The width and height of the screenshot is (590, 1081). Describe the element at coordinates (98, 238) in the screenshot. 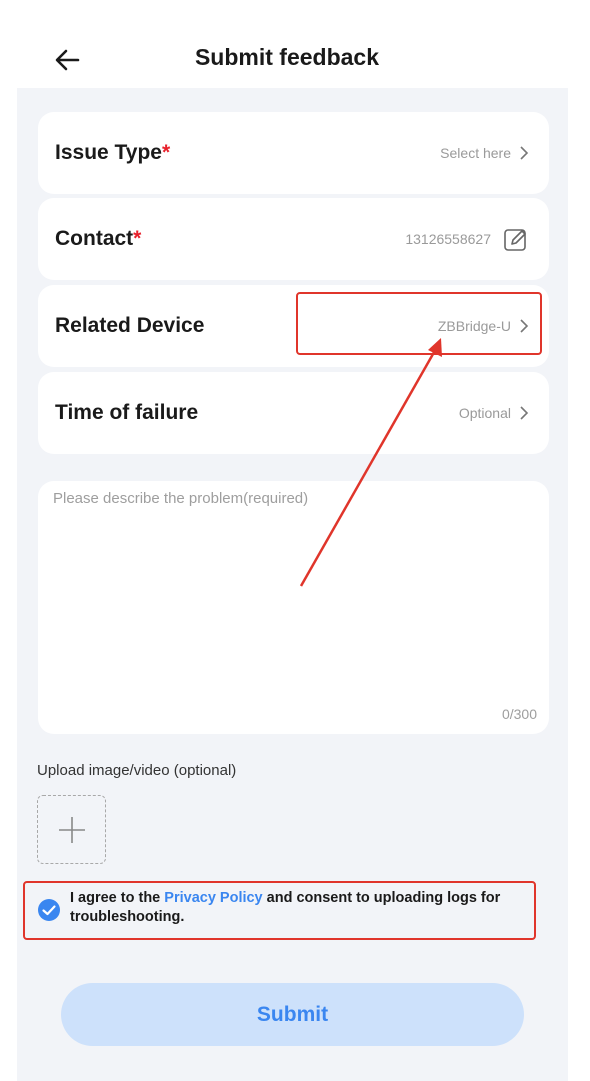

I see `contact-label: Contact*` at that location.